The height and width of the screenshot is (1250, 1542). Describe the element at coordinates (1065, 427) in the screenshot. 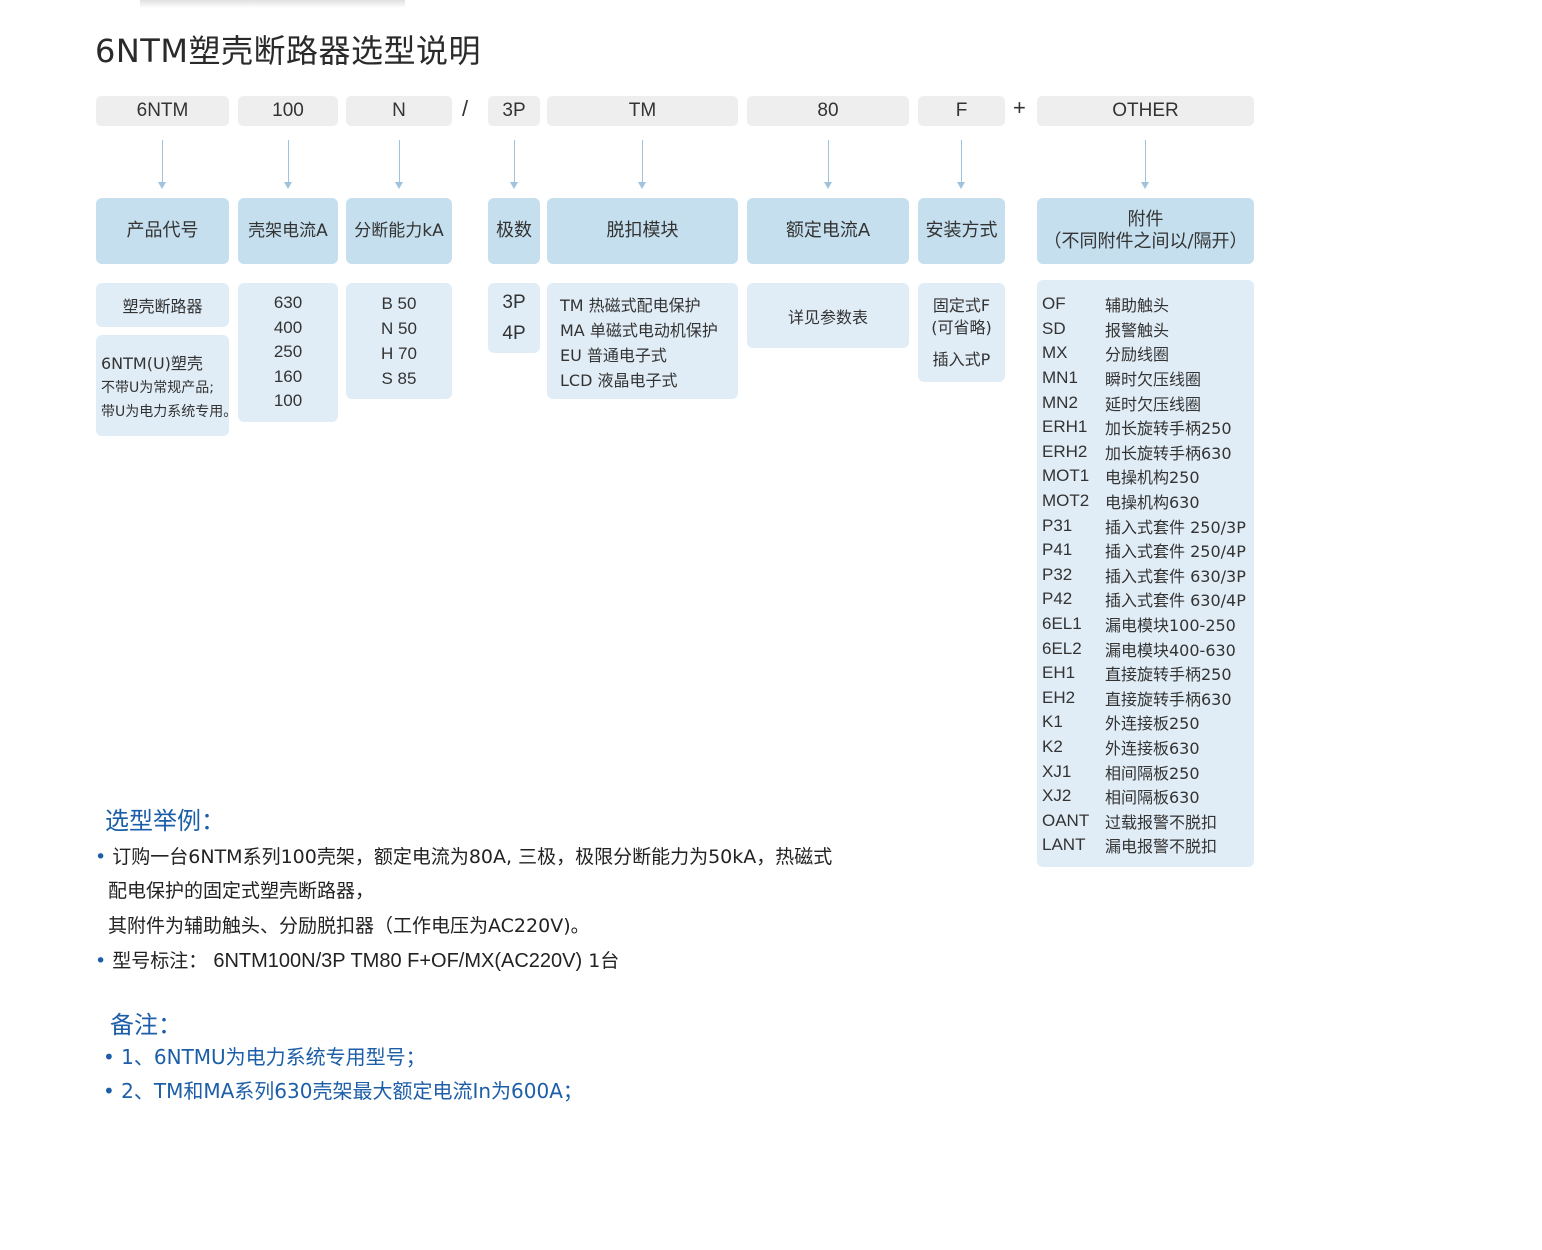

I see `accessory-code: ERH1` at that location.